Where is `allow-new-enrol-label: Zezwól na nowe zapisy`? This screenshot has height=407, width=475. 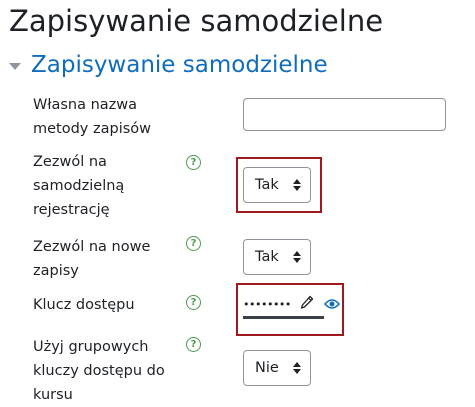 allow-new-enrol-label: Zezwól na nowe zapisy is located at coordinates (92, 259).